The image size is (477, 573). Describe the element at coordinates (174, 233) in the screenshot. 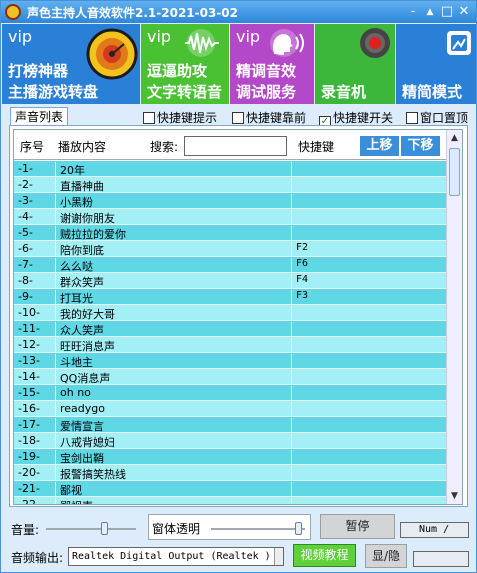

I see `row-content: 贼拉拉的爱你` at that location.